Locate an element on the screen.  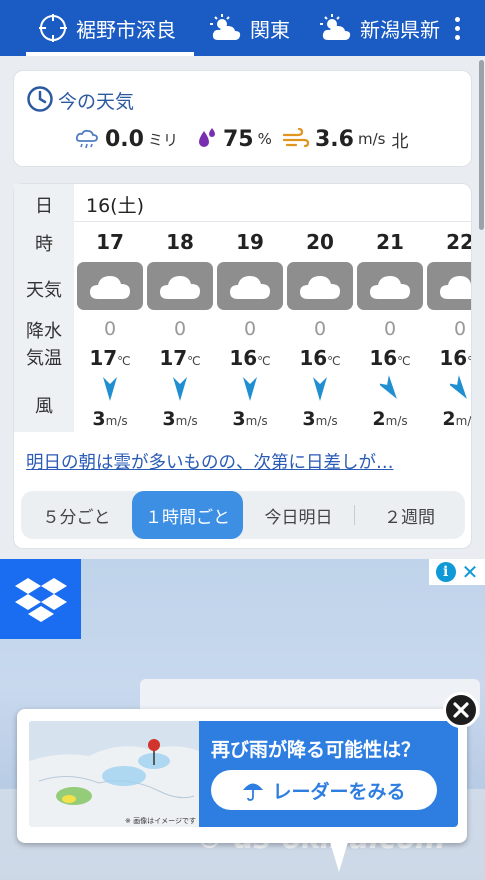
humidity-unit: % is located at coordinates (264, 139).